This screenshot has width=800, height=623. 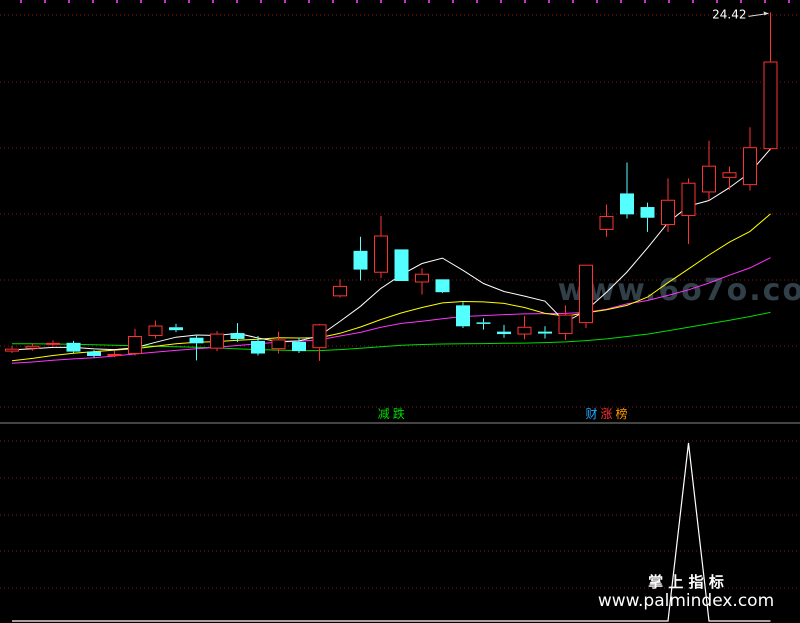 I want to click on signal-label: 跌, so click(x=399, y=413).